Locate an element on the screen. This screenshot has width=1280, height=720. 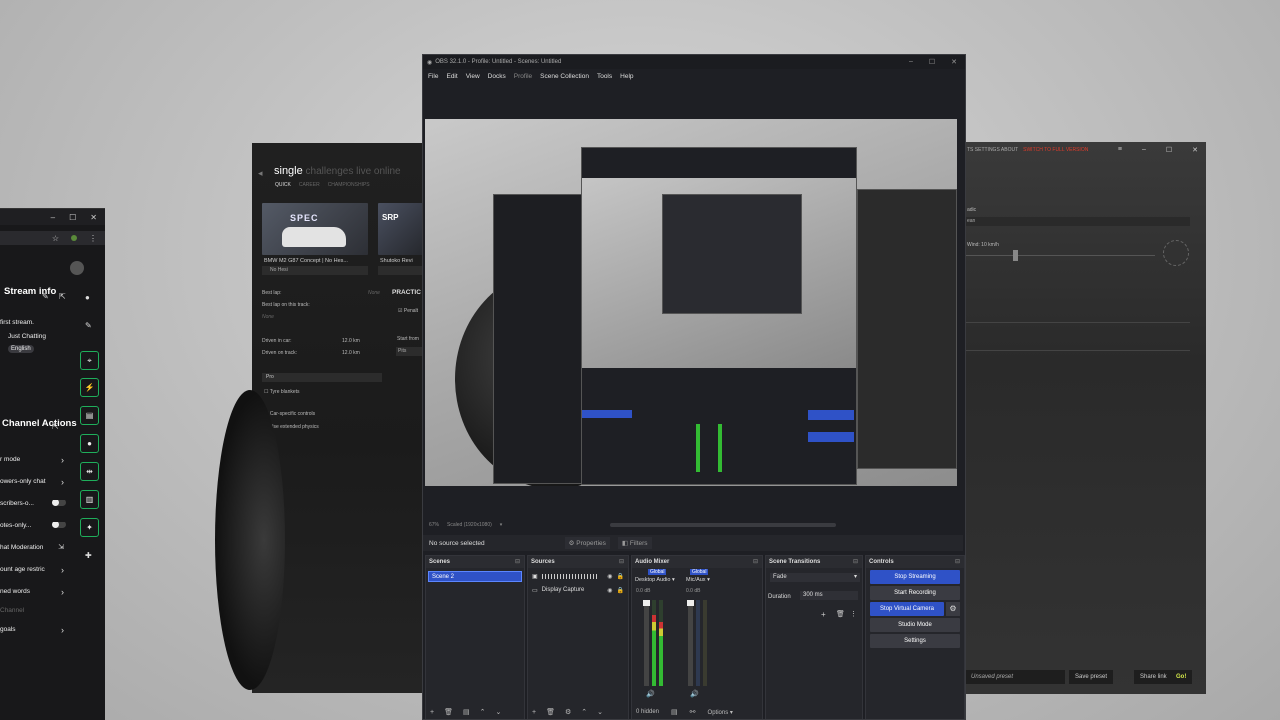
scene-item: Scene 2 is located at coordinates (475, 576).